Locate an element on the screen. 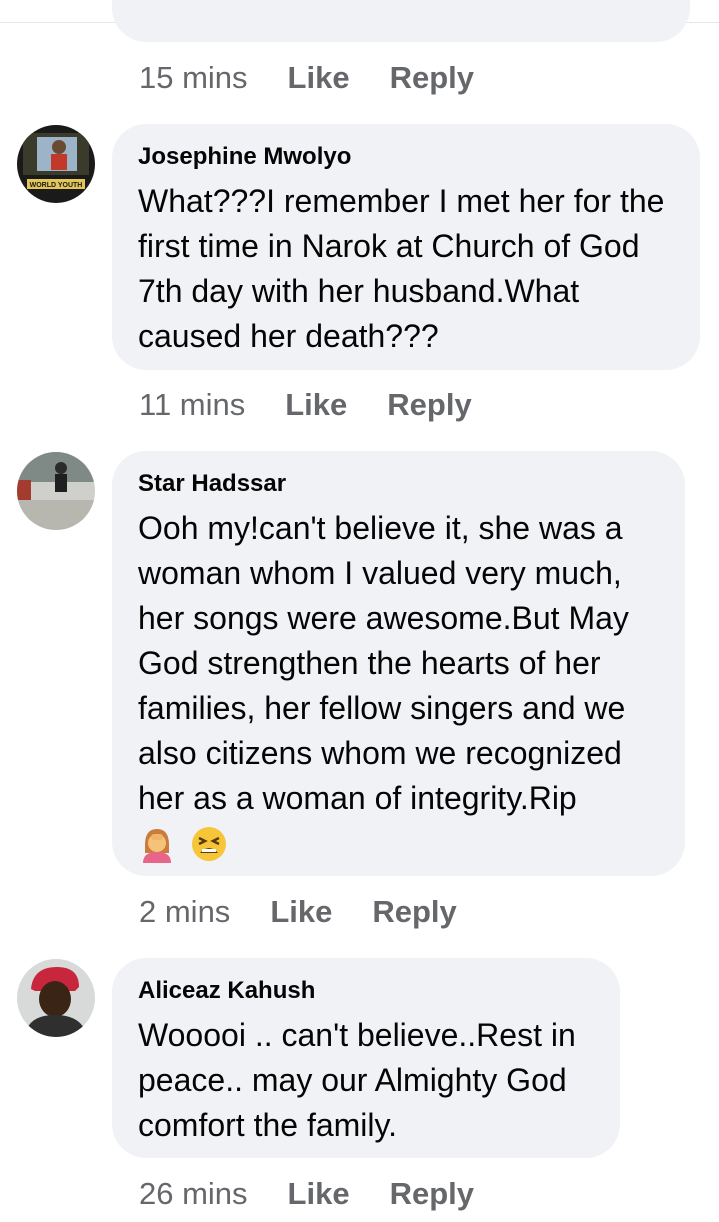 The height and width of the screenshot is (1222, 719). comment-author: Aliceaz Kahush is located at coordinates (366, 991).